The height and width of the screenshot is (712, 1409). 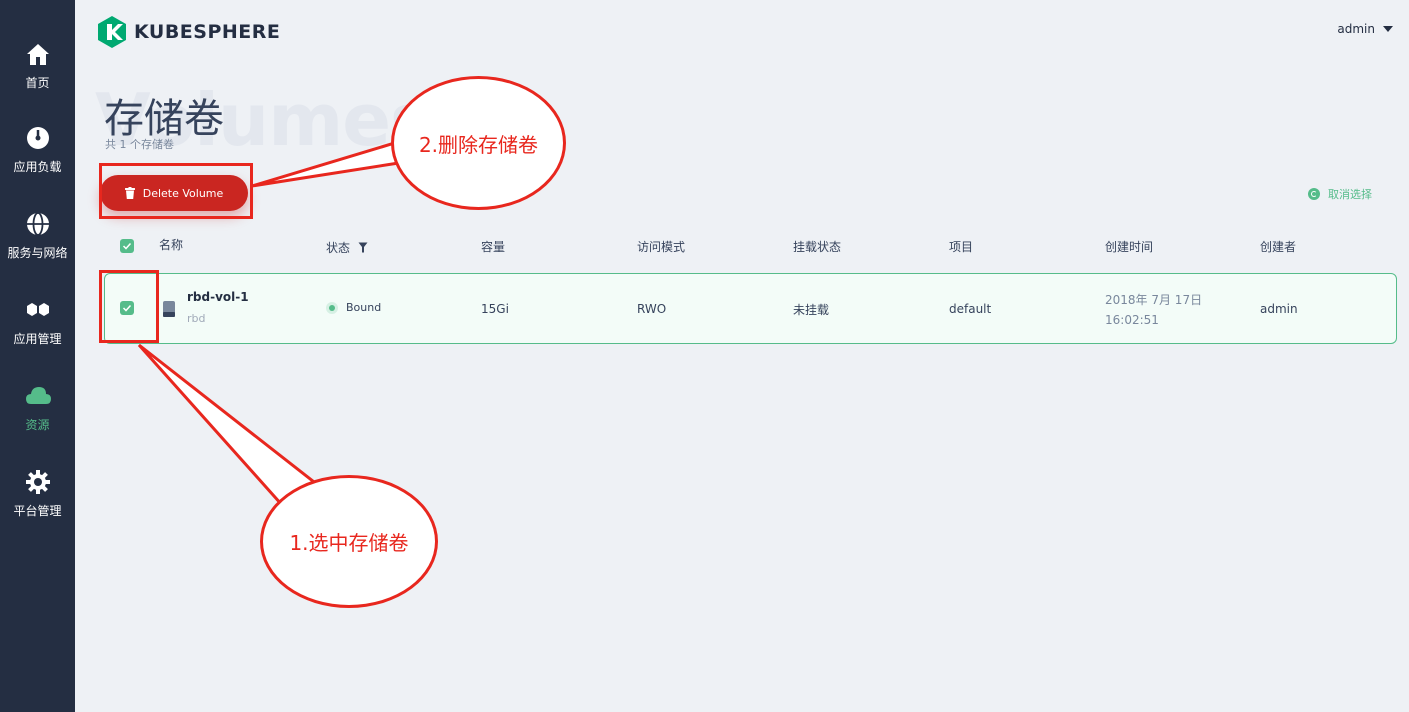 What do you see at coordinates (272, 324) in the screenshot?
I see `annotation-callouts` at bounding box center [272, 324].